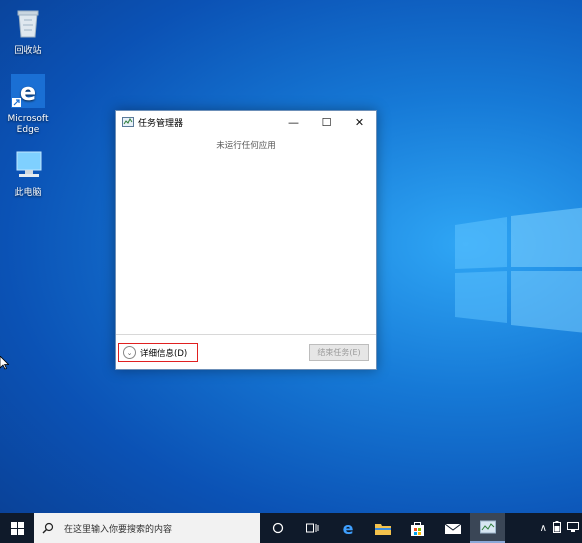 The width and height of the screenshot is (582, 543). I want to click on mail-icon, so click(452, 528).